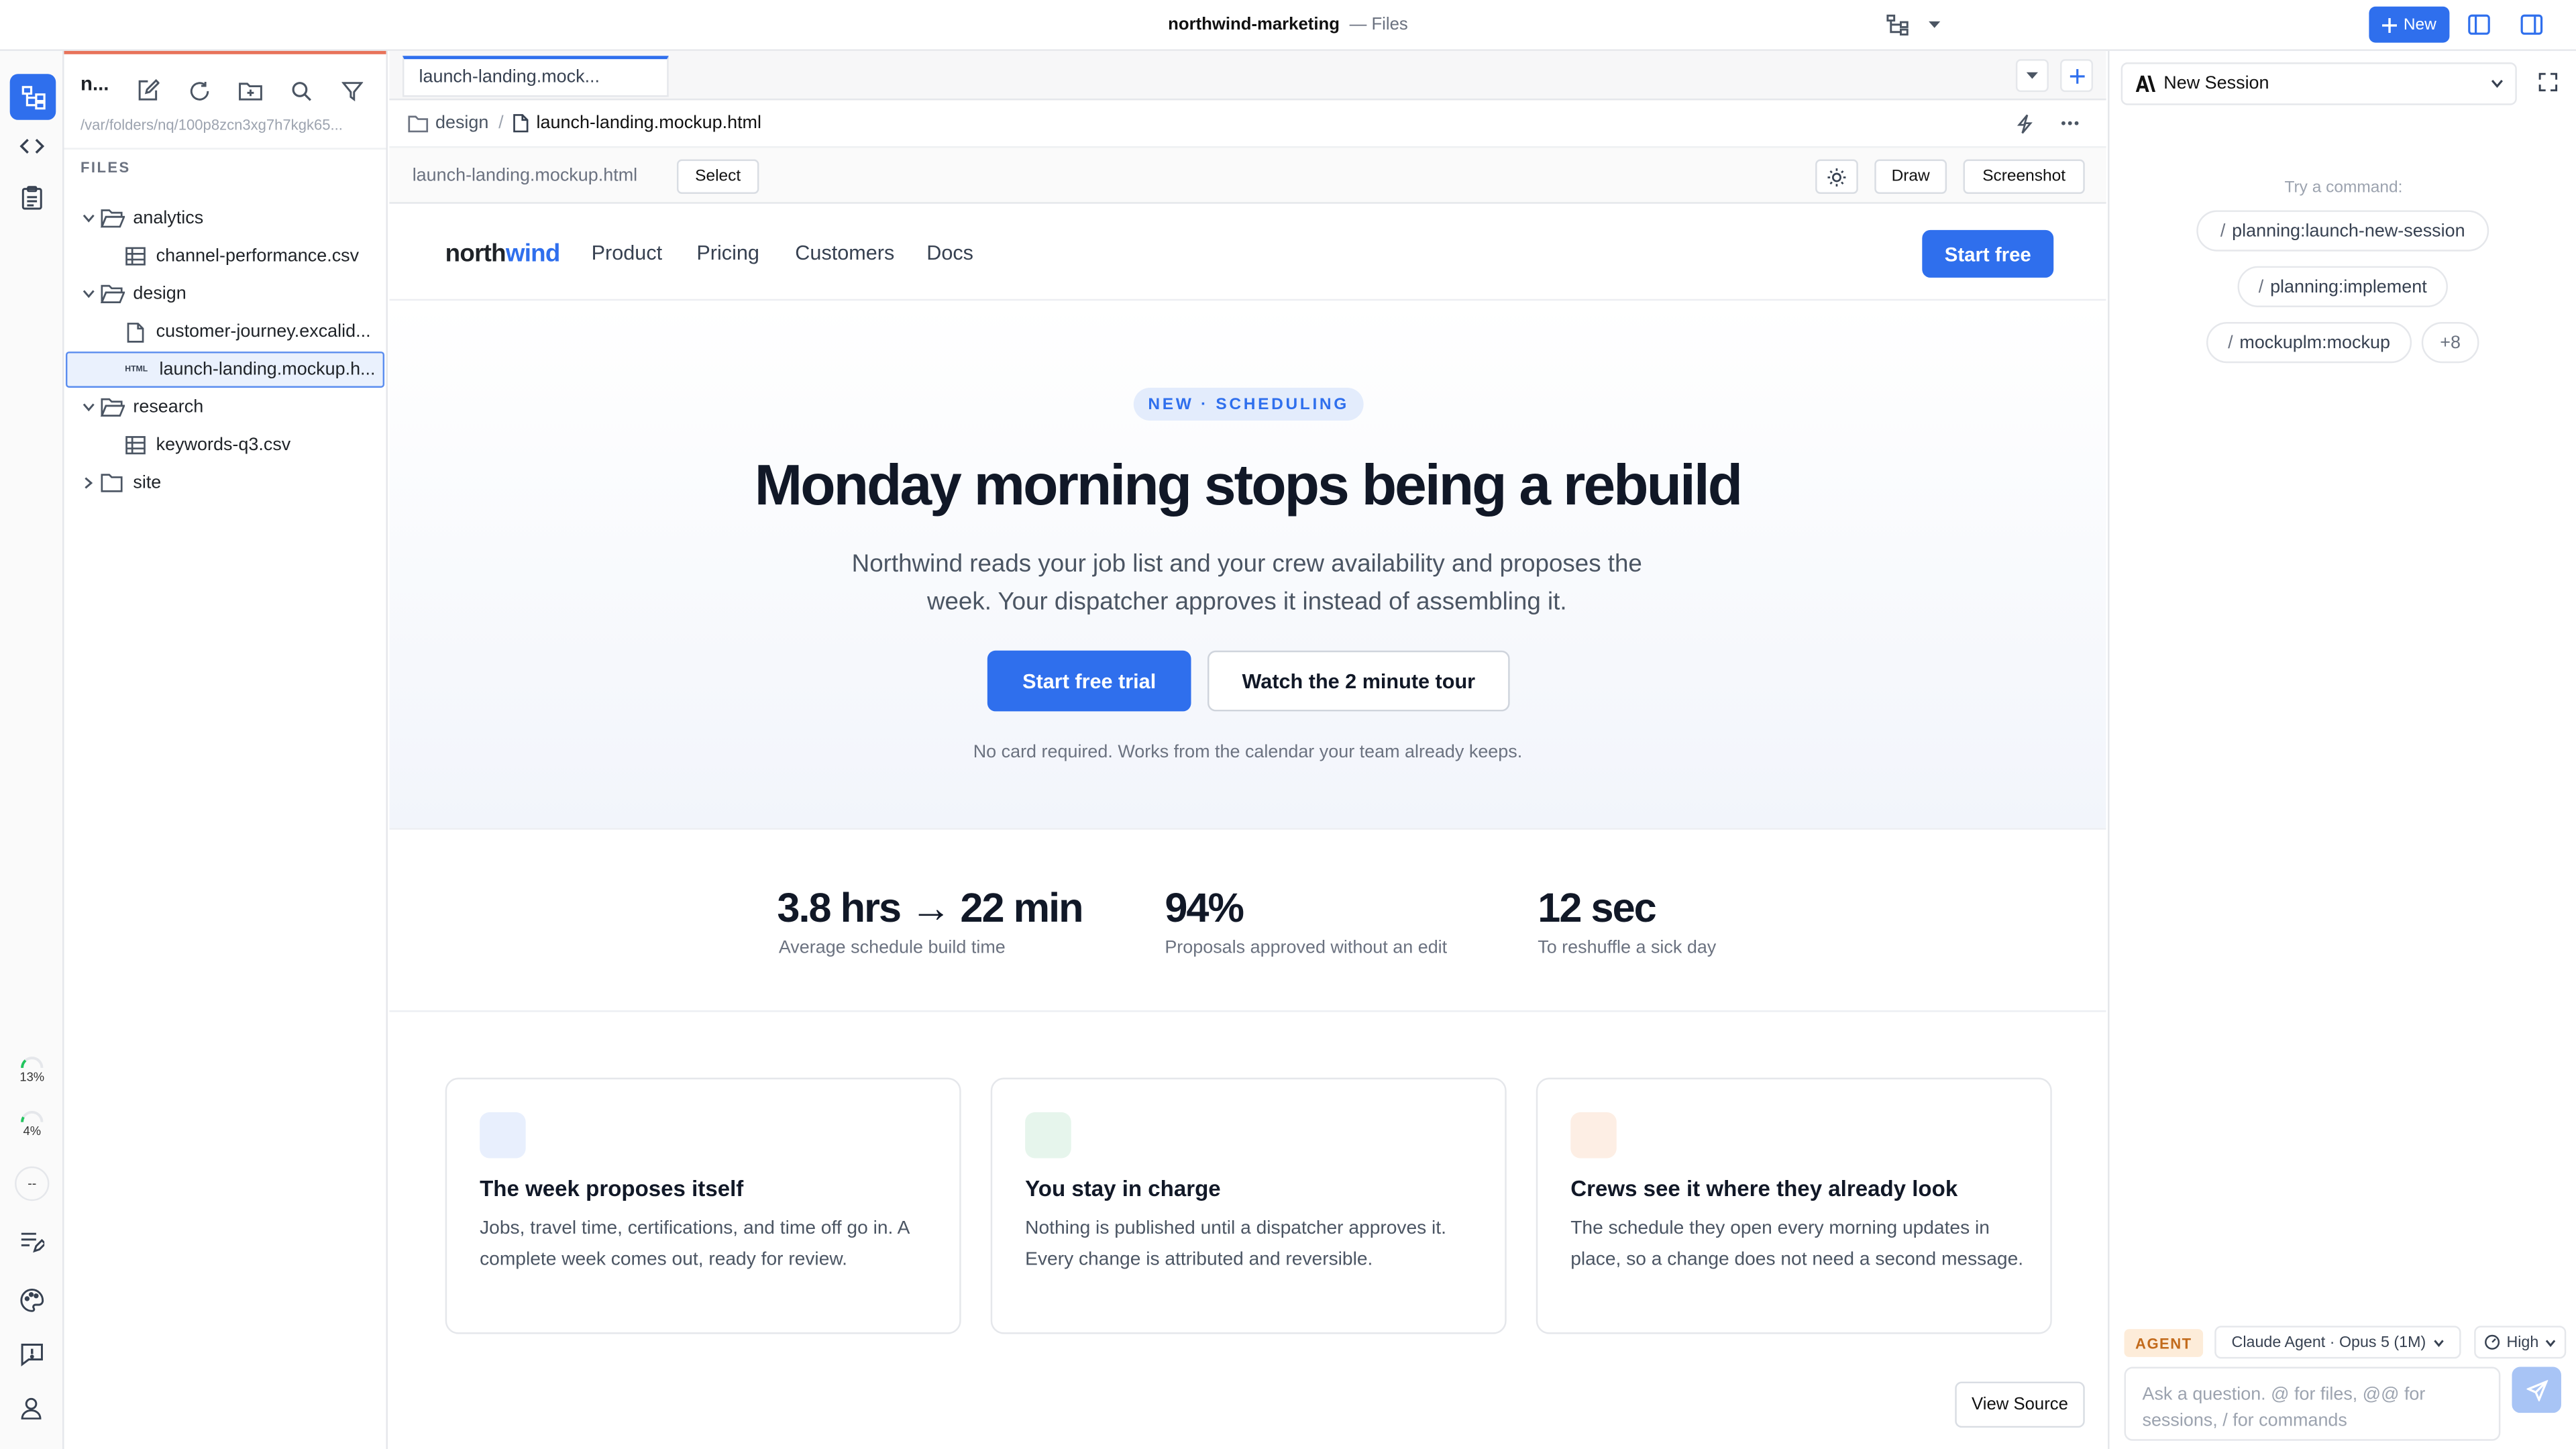 Image resolution: width=2576 pixels, height=1449 pixels. I want to click on branch-graph-icon, so click(1897, 24).